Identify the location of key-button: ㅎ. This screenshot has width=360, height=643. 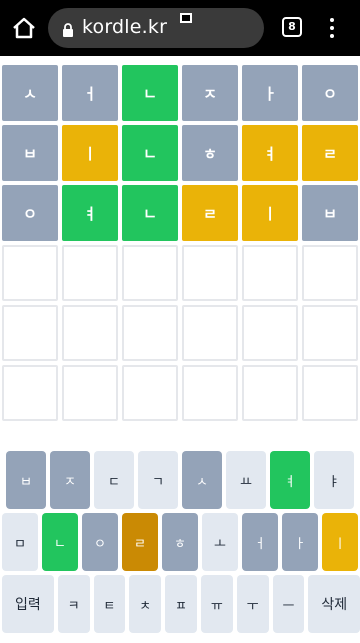
(180, 542).